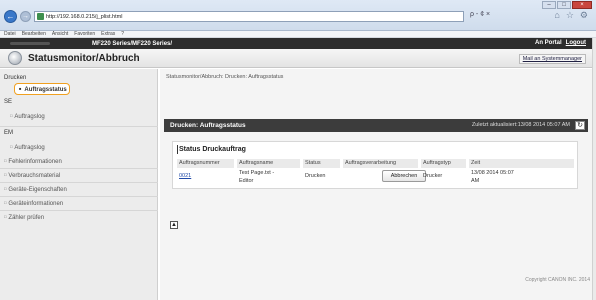 The width and height of the screenshot is (596, 300). I want to click on back-icon: ←, so click(10, 16).